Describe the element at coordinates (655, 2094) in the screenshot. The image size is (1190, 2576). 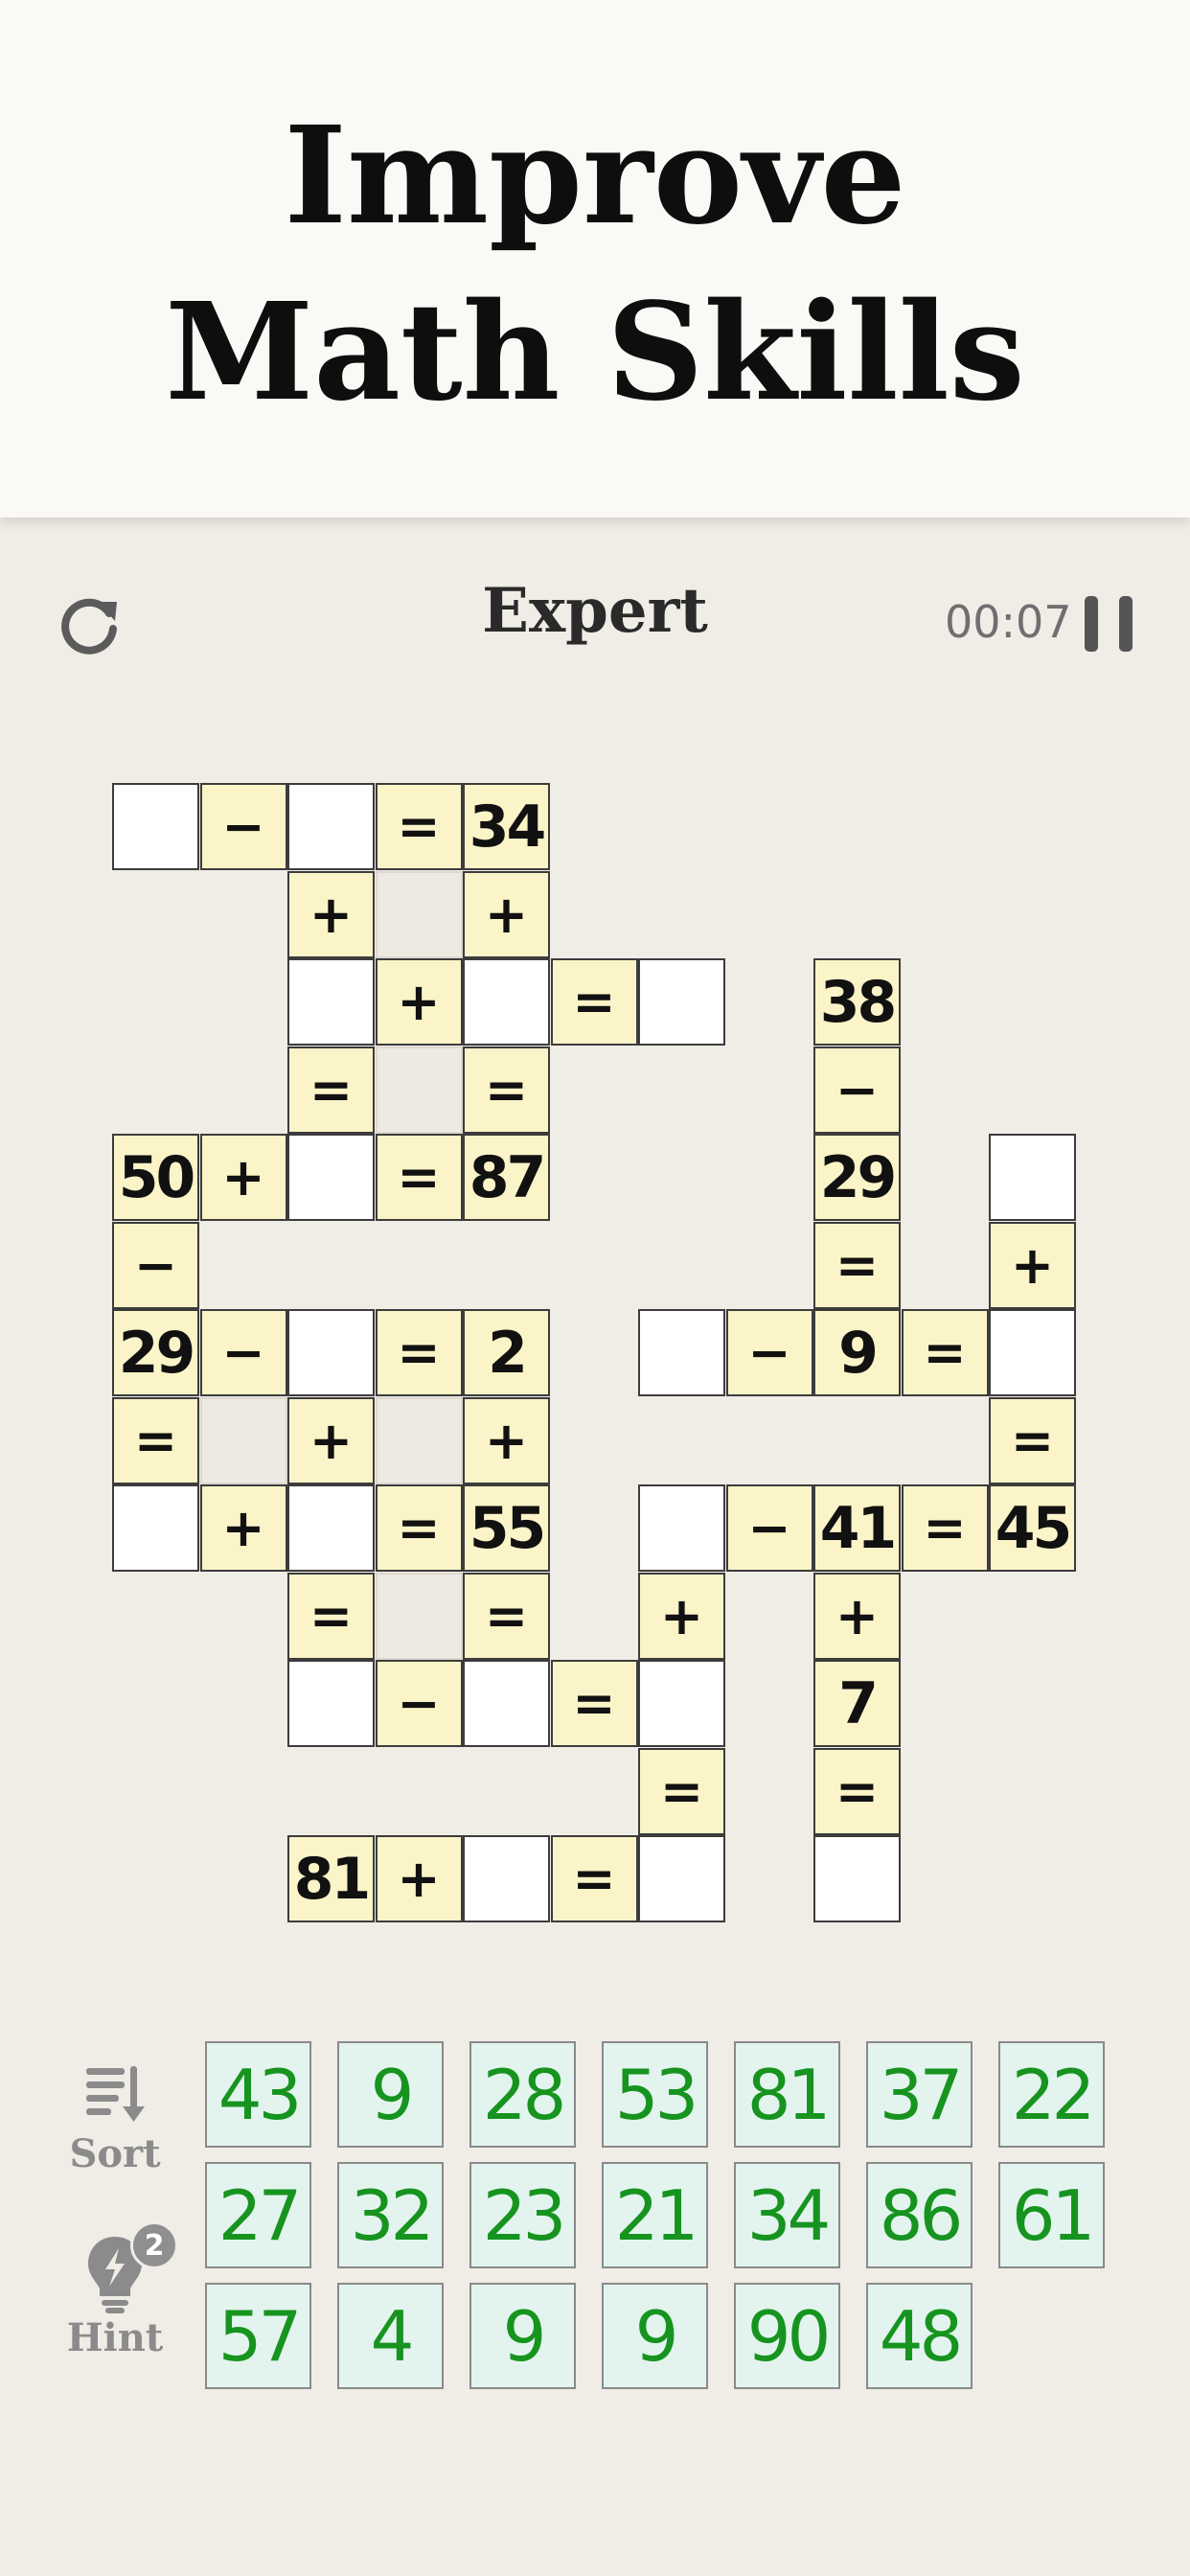
I see `number-tile: 53` at that location.